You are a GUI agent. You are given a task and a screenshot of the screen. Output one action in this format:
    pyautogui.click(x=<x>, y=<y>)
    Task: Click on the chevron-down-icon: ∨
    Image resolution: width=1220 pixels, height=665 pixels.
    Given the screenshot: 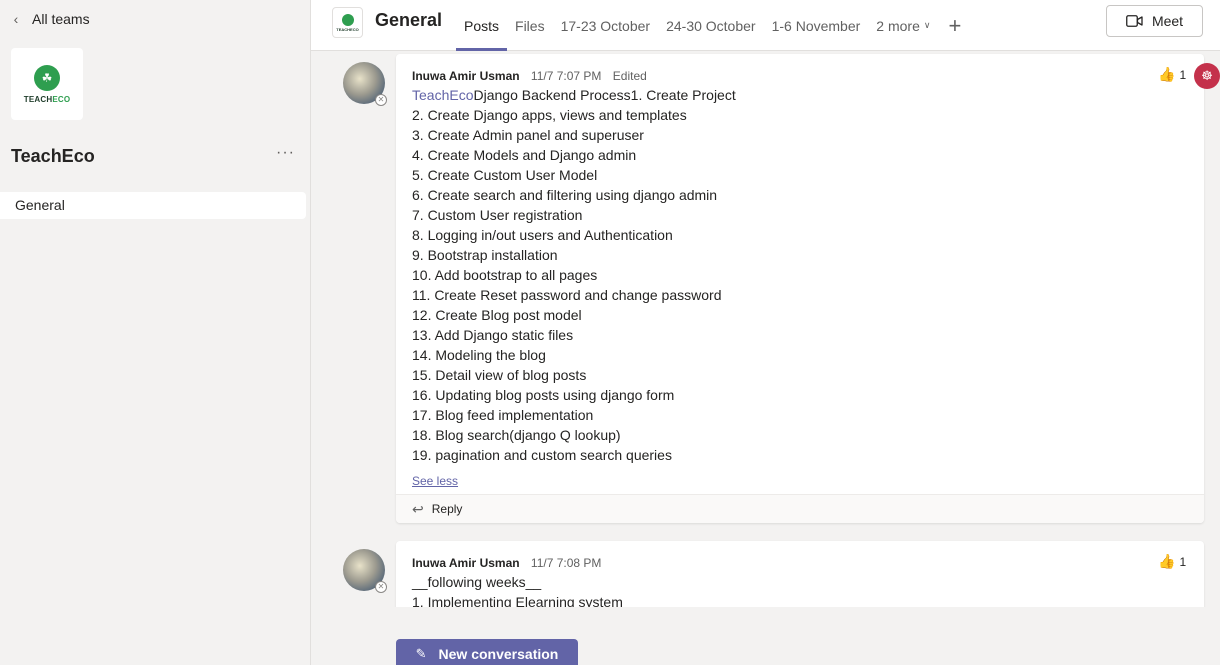 What is the action you would take?
    pyautogui.click(x=927, y=25)
    